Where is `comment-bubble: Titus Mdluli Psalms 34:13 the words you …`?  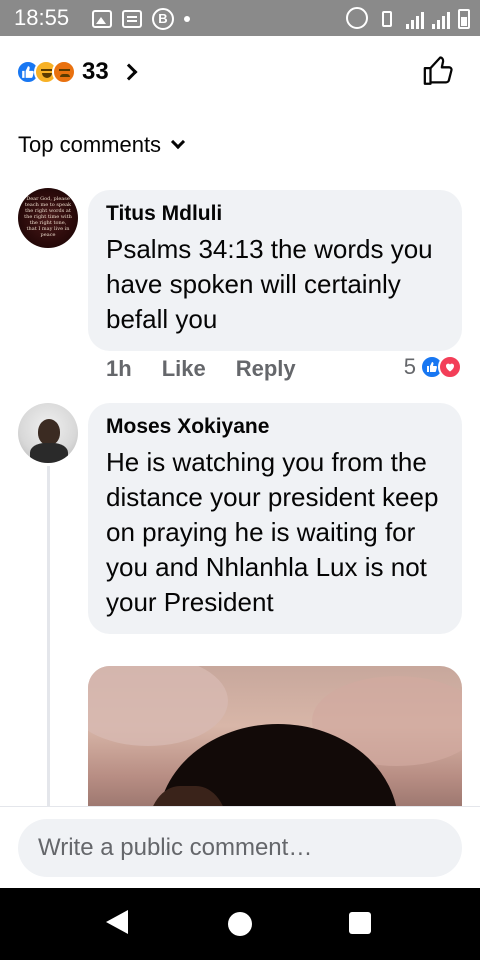
comment-bubble: Titus Mdluli Psalms 34:13 the words you … is located at coordinates (275, 270).